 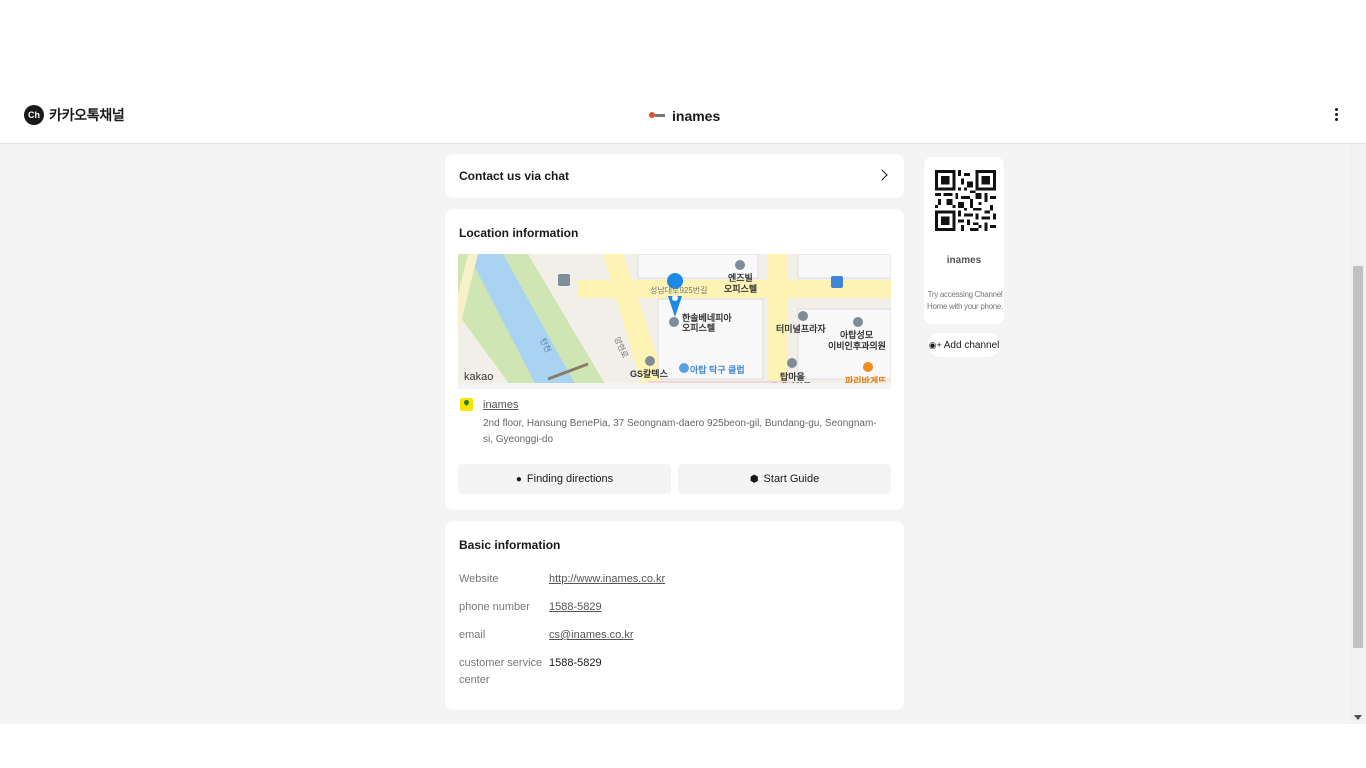 What do you see at coordinates (971, 345) in the screenshot?
I see `add-channel-label: Add channel` at bounding box center [971, 345].